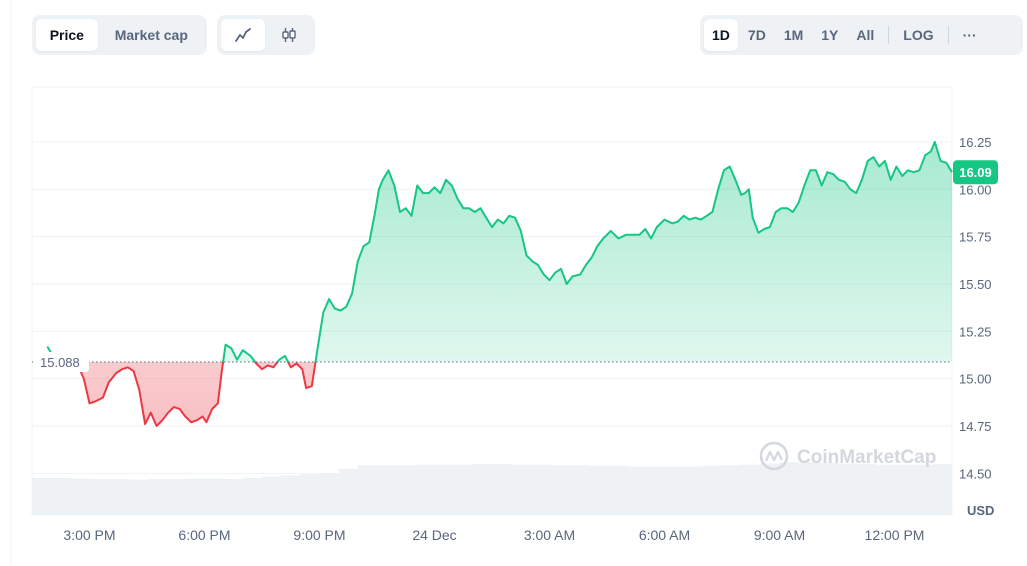 This screenshot has width=1027, height=566. Describe the element at coordinates (60, 362) in the screenshot. I see `baseline-label: 15.088` at that location.